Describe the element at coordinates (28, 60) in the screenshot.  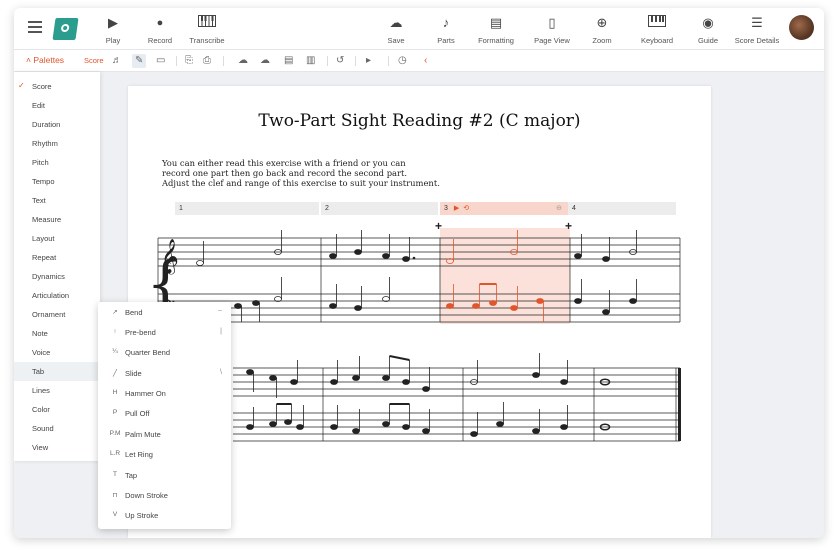
I see `chevron-up-icon: ˄` at that location.